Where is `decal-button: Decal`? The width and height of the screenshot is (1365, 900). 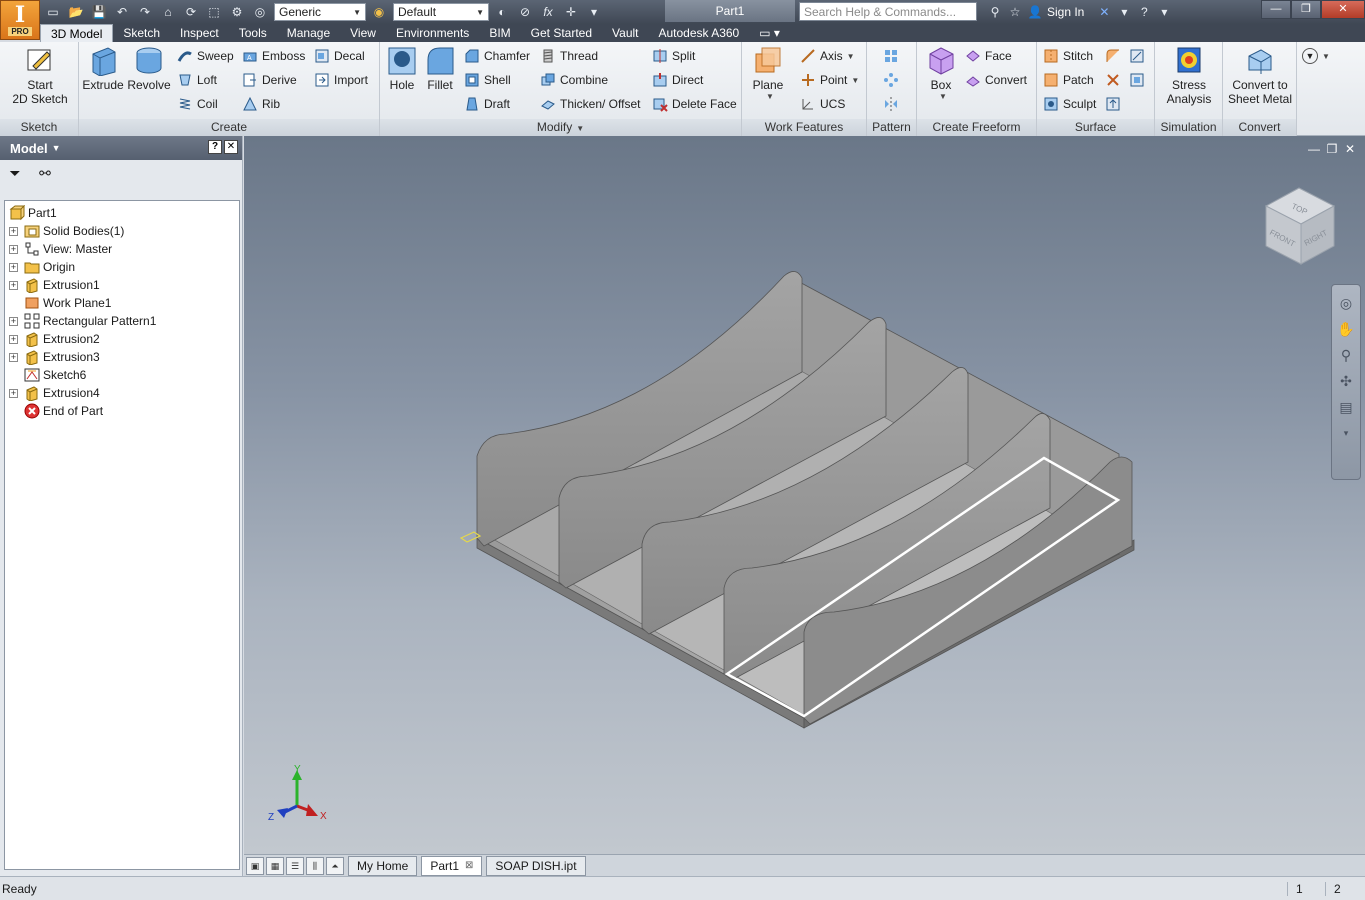
decal-button: Decal is located at coordinates (339, 56).